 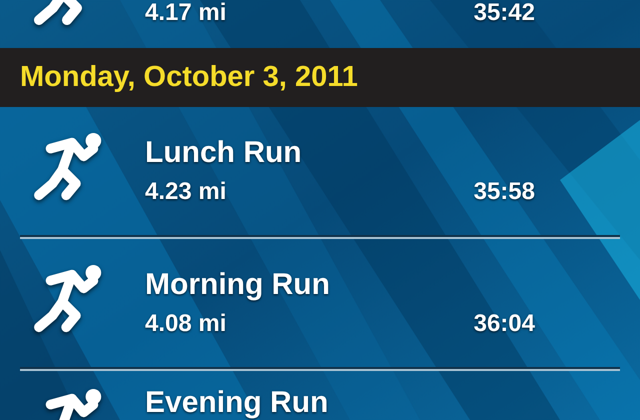 What do you see at coordinates (58, 13) in the screenshot?
I see `runner-icon` at bounding box center [58, 13].